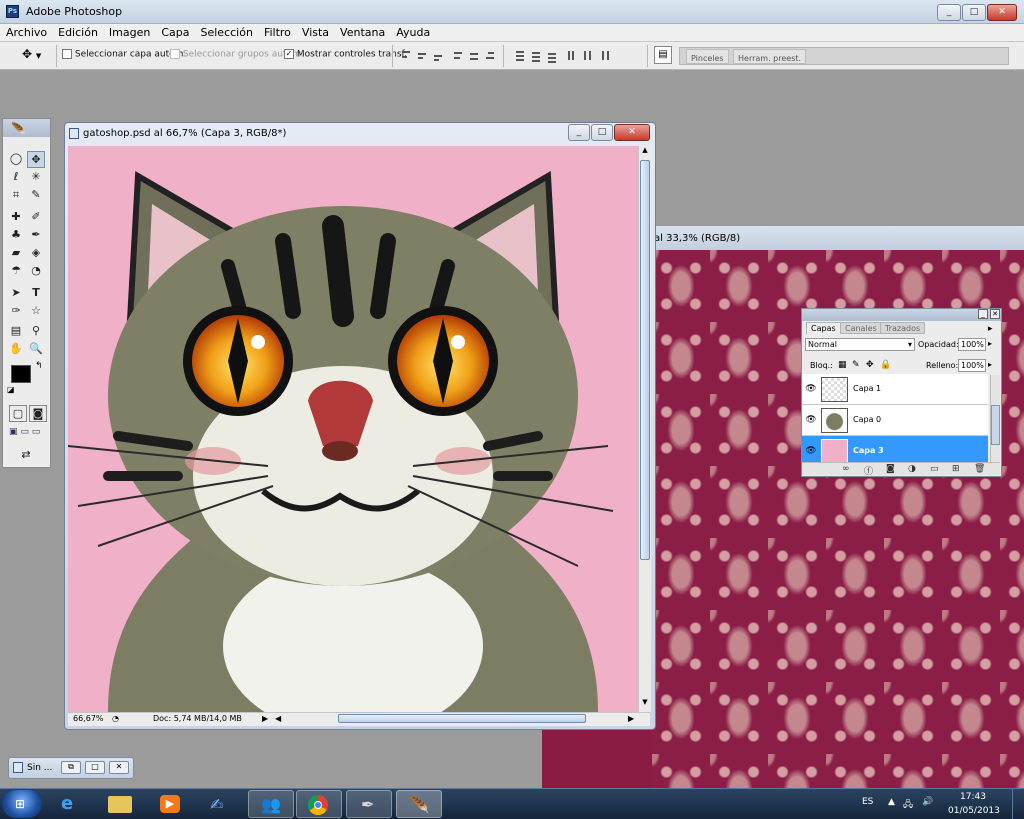 The height and width of the screenshot is (819, 1024). I want to click on swap-colors-icon: ↰, so click(39, 366).